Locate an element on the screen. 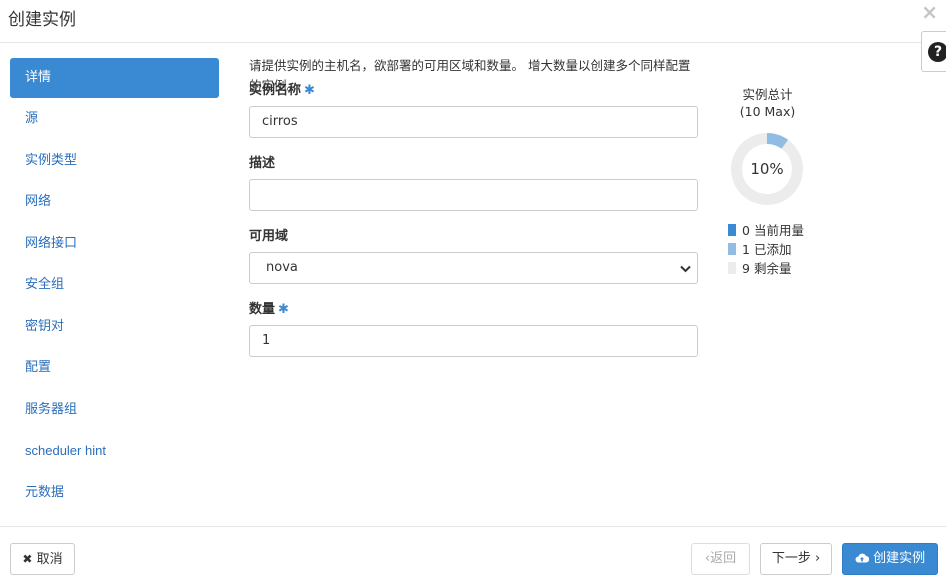  sidebar-item-security-groups: 安全组 is located at coordinates (114, 285).